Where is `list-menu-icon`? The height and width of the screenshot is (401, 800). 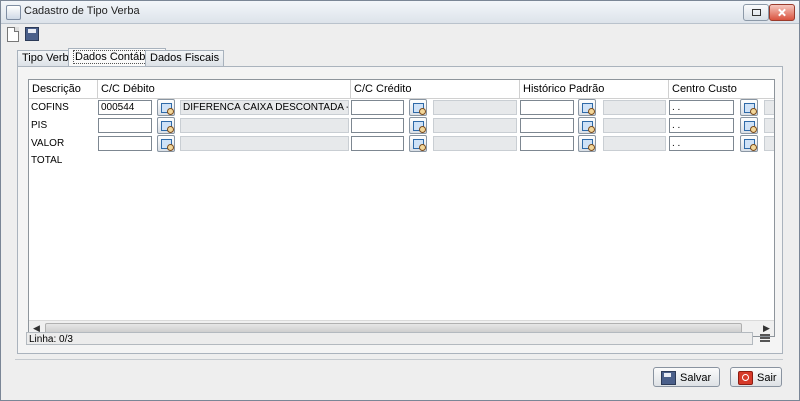 list-menu-icon is located at coordinates (765, 338).